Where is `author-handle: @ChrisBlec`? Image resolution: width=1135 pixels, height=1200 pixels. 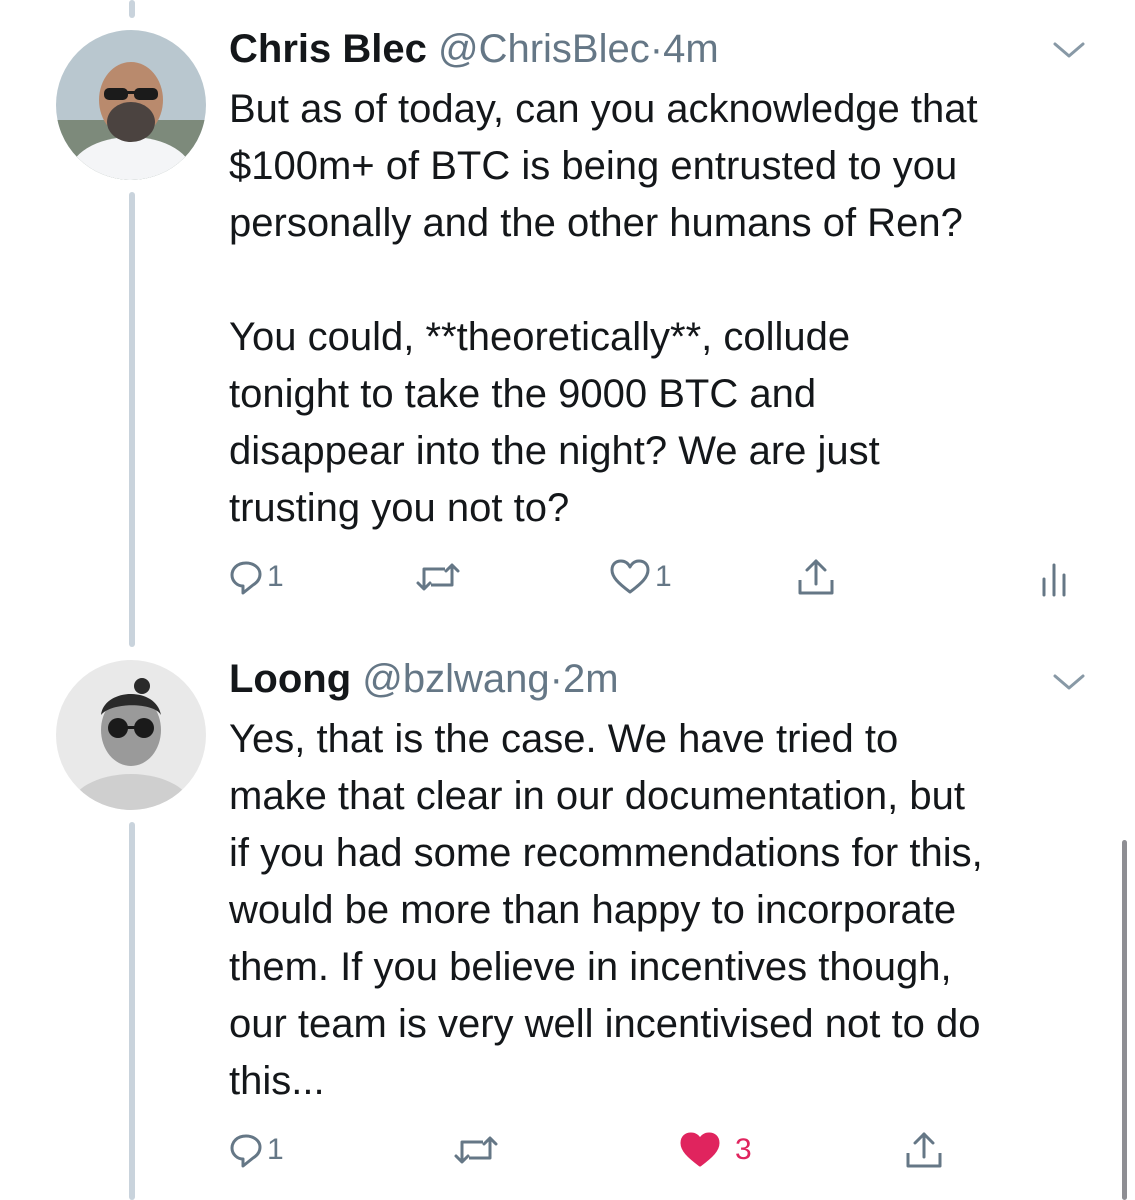
author-handle: @ChrisBlec is located at coordinates (544, 49).